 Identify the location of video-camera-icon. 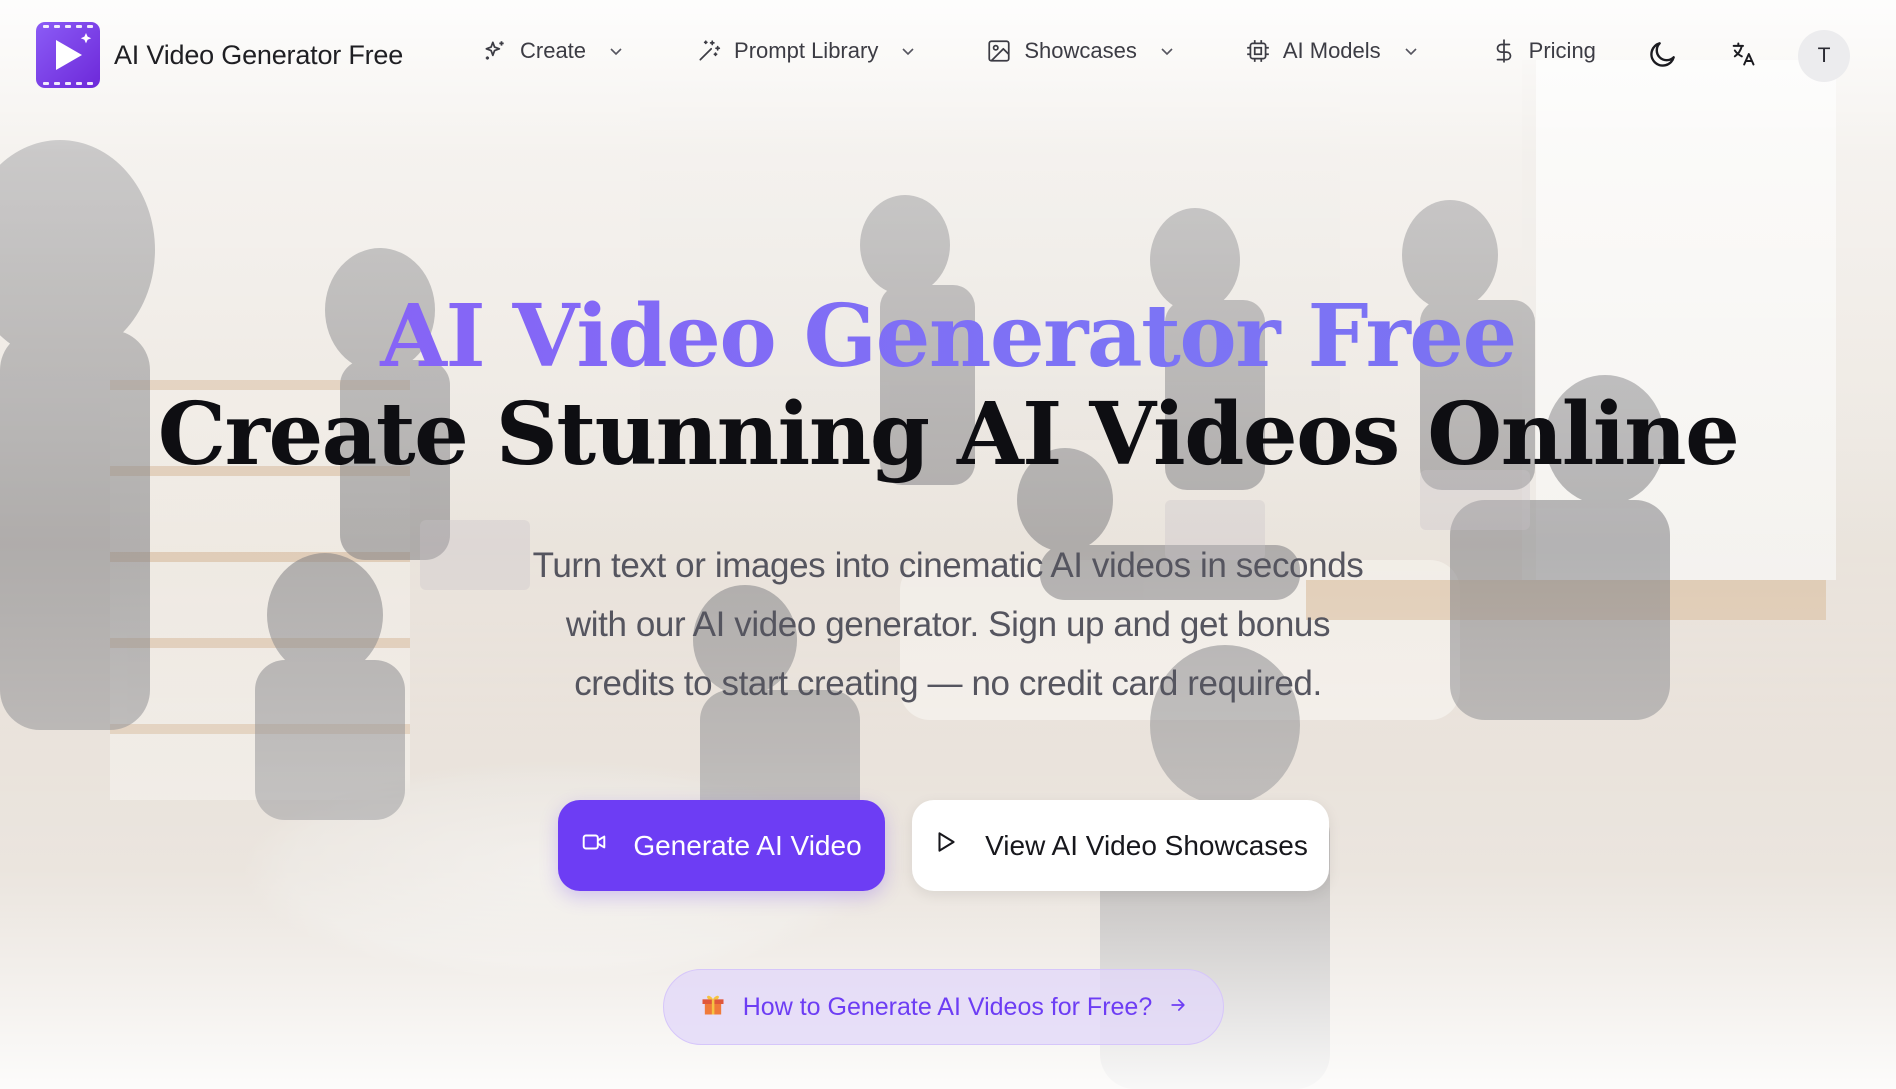
(594, 845).